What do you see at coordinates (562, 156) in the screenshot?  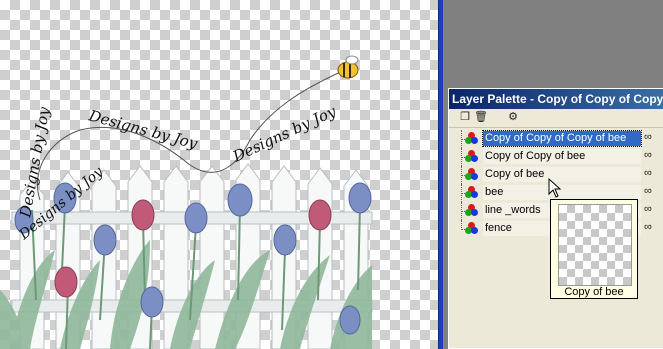 I see `layer-name: Copy of Copy of bee` at bounding box center [562, 156].